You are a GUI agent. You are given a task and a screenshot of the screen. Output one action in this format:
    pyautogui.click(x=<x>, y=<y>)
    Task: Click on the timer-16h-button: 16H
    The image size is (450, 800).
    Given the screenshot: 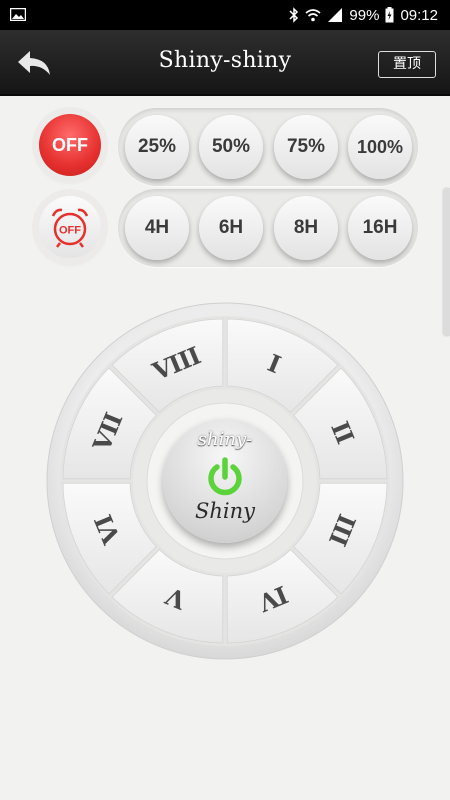 What is the action you would take?
    pyautogui.click(x=380, y=228)
    